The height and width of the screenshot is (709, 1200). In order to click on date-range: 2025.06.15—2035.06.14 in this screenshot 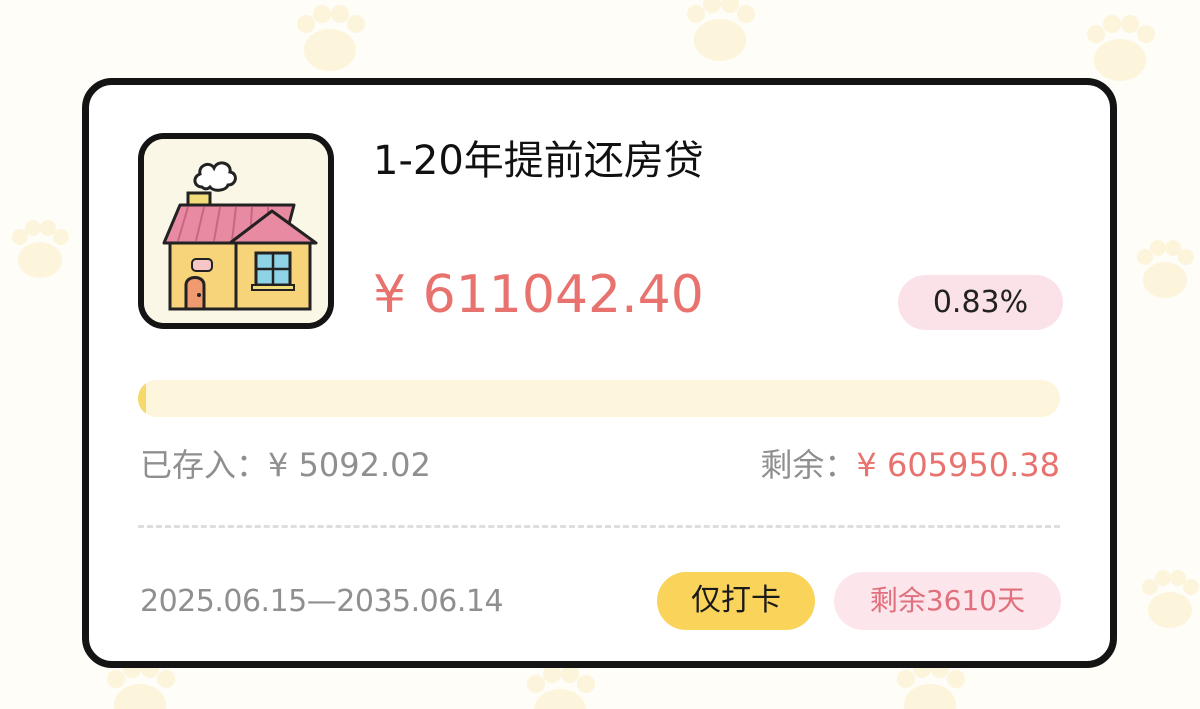, I will do `click(322, 601)`.